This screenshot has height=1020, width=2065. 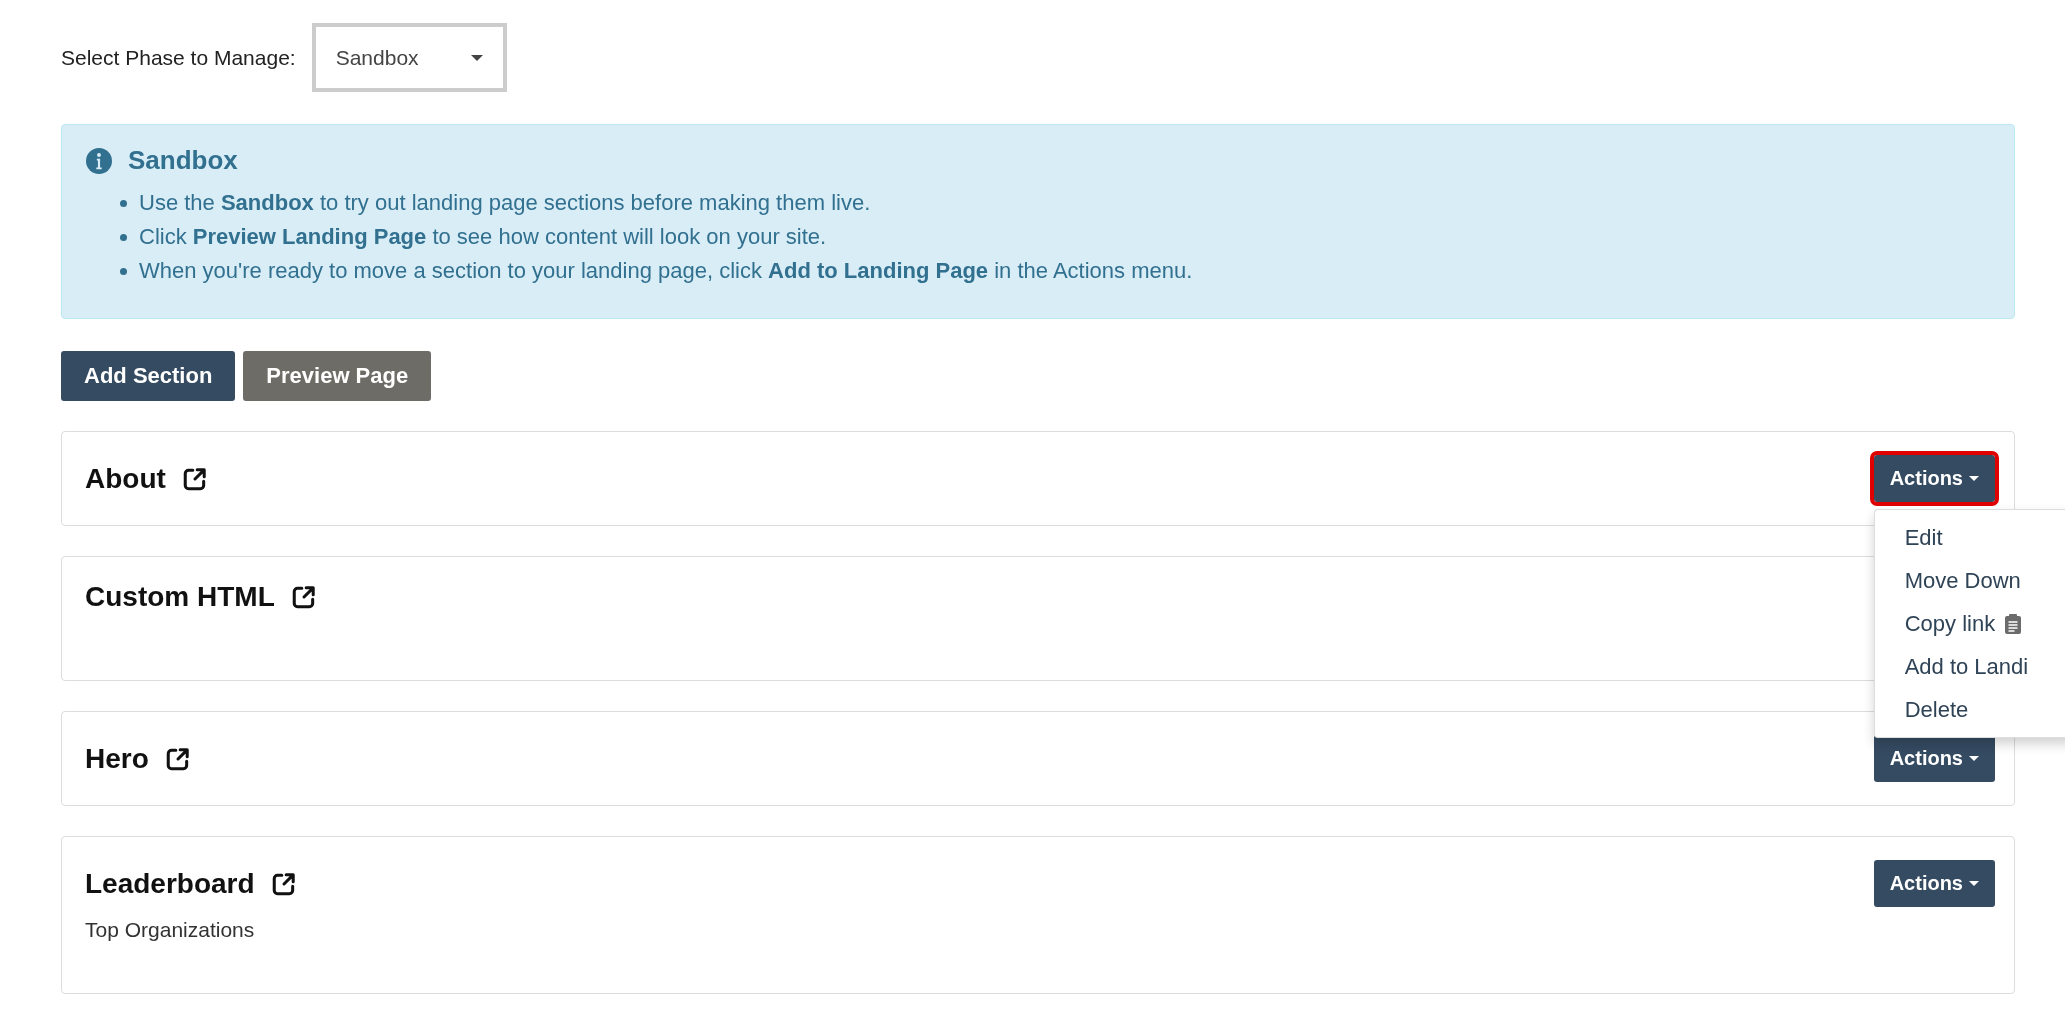 What do you see at coordinates (483, 237) in the screenshot?
I see `info-text: Click Preview Landing Page to see how content will look on your site.` at bounding box center [483, 237].